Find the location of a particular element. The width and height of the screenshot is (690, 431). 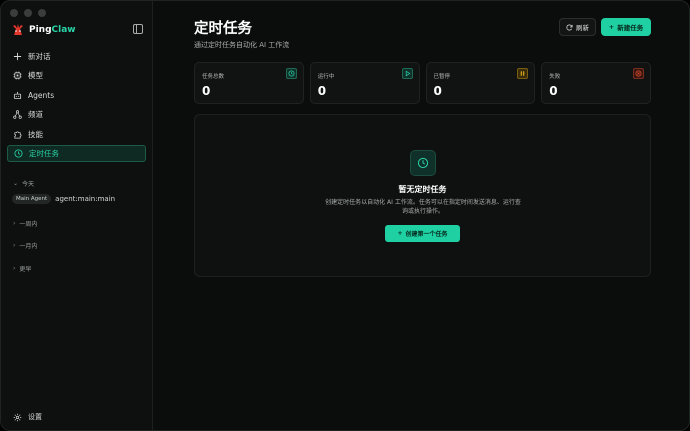

session-item: Main Agent agent:main:main is located at coordinates (63, 199).